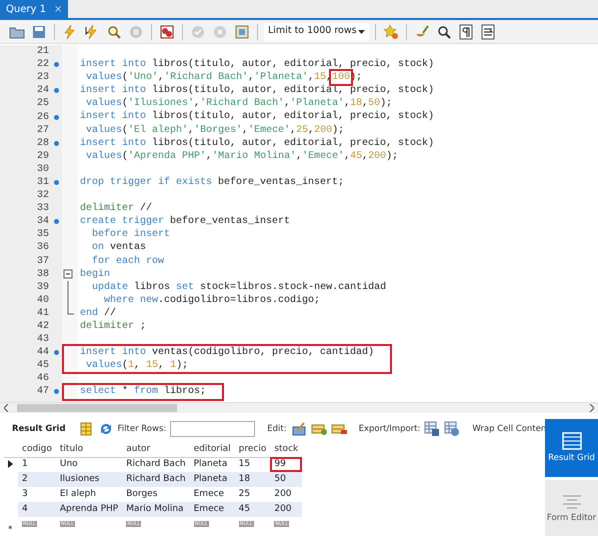 This screenshot has height=536, width=598. Describe the element at coordinates (42, 235) in the screenshot. I see `line-number: 35` at that location.